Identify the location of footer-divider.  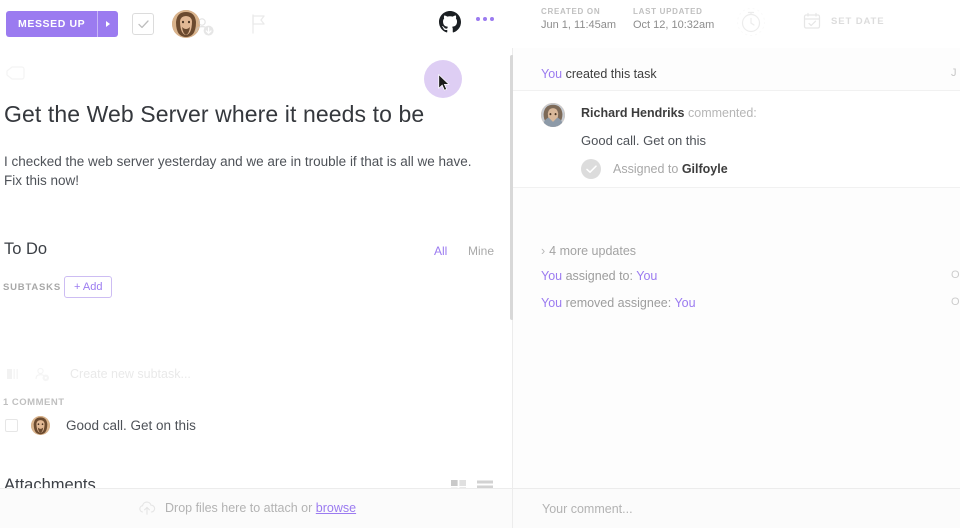
(512, 508).